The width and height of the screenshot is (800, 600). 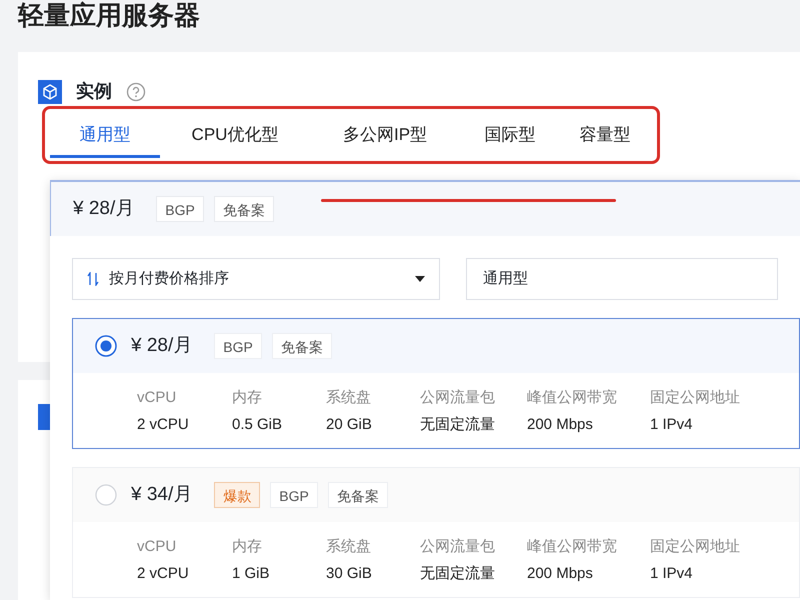 I want to click on tab: 国际型, so click(x=510, y=136).